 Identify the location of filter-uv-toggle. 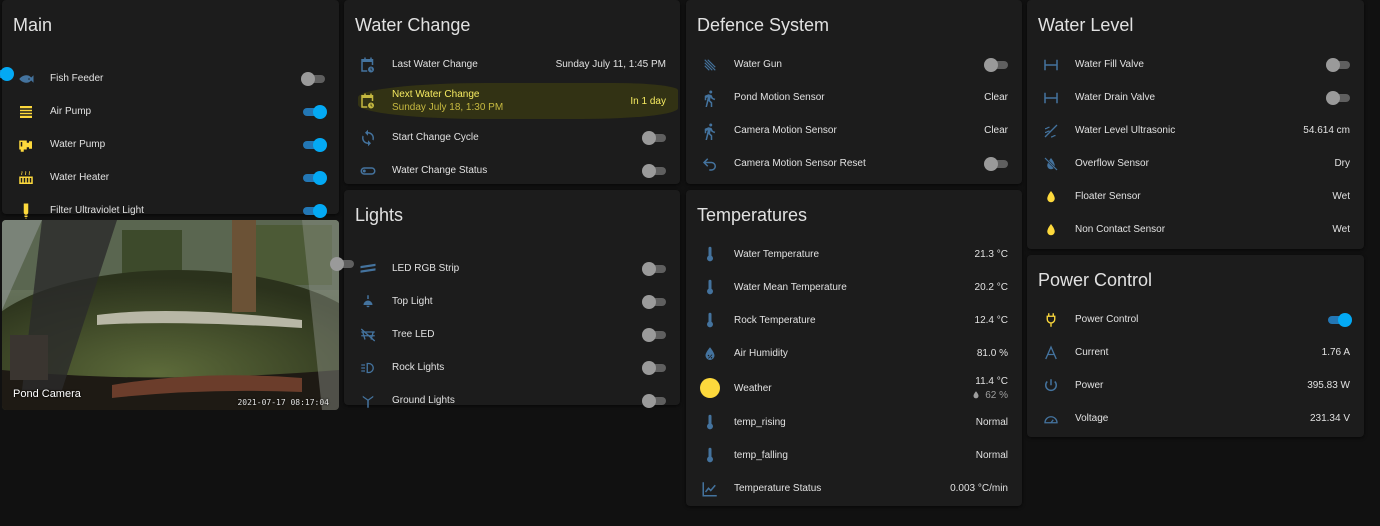
(314, 210).